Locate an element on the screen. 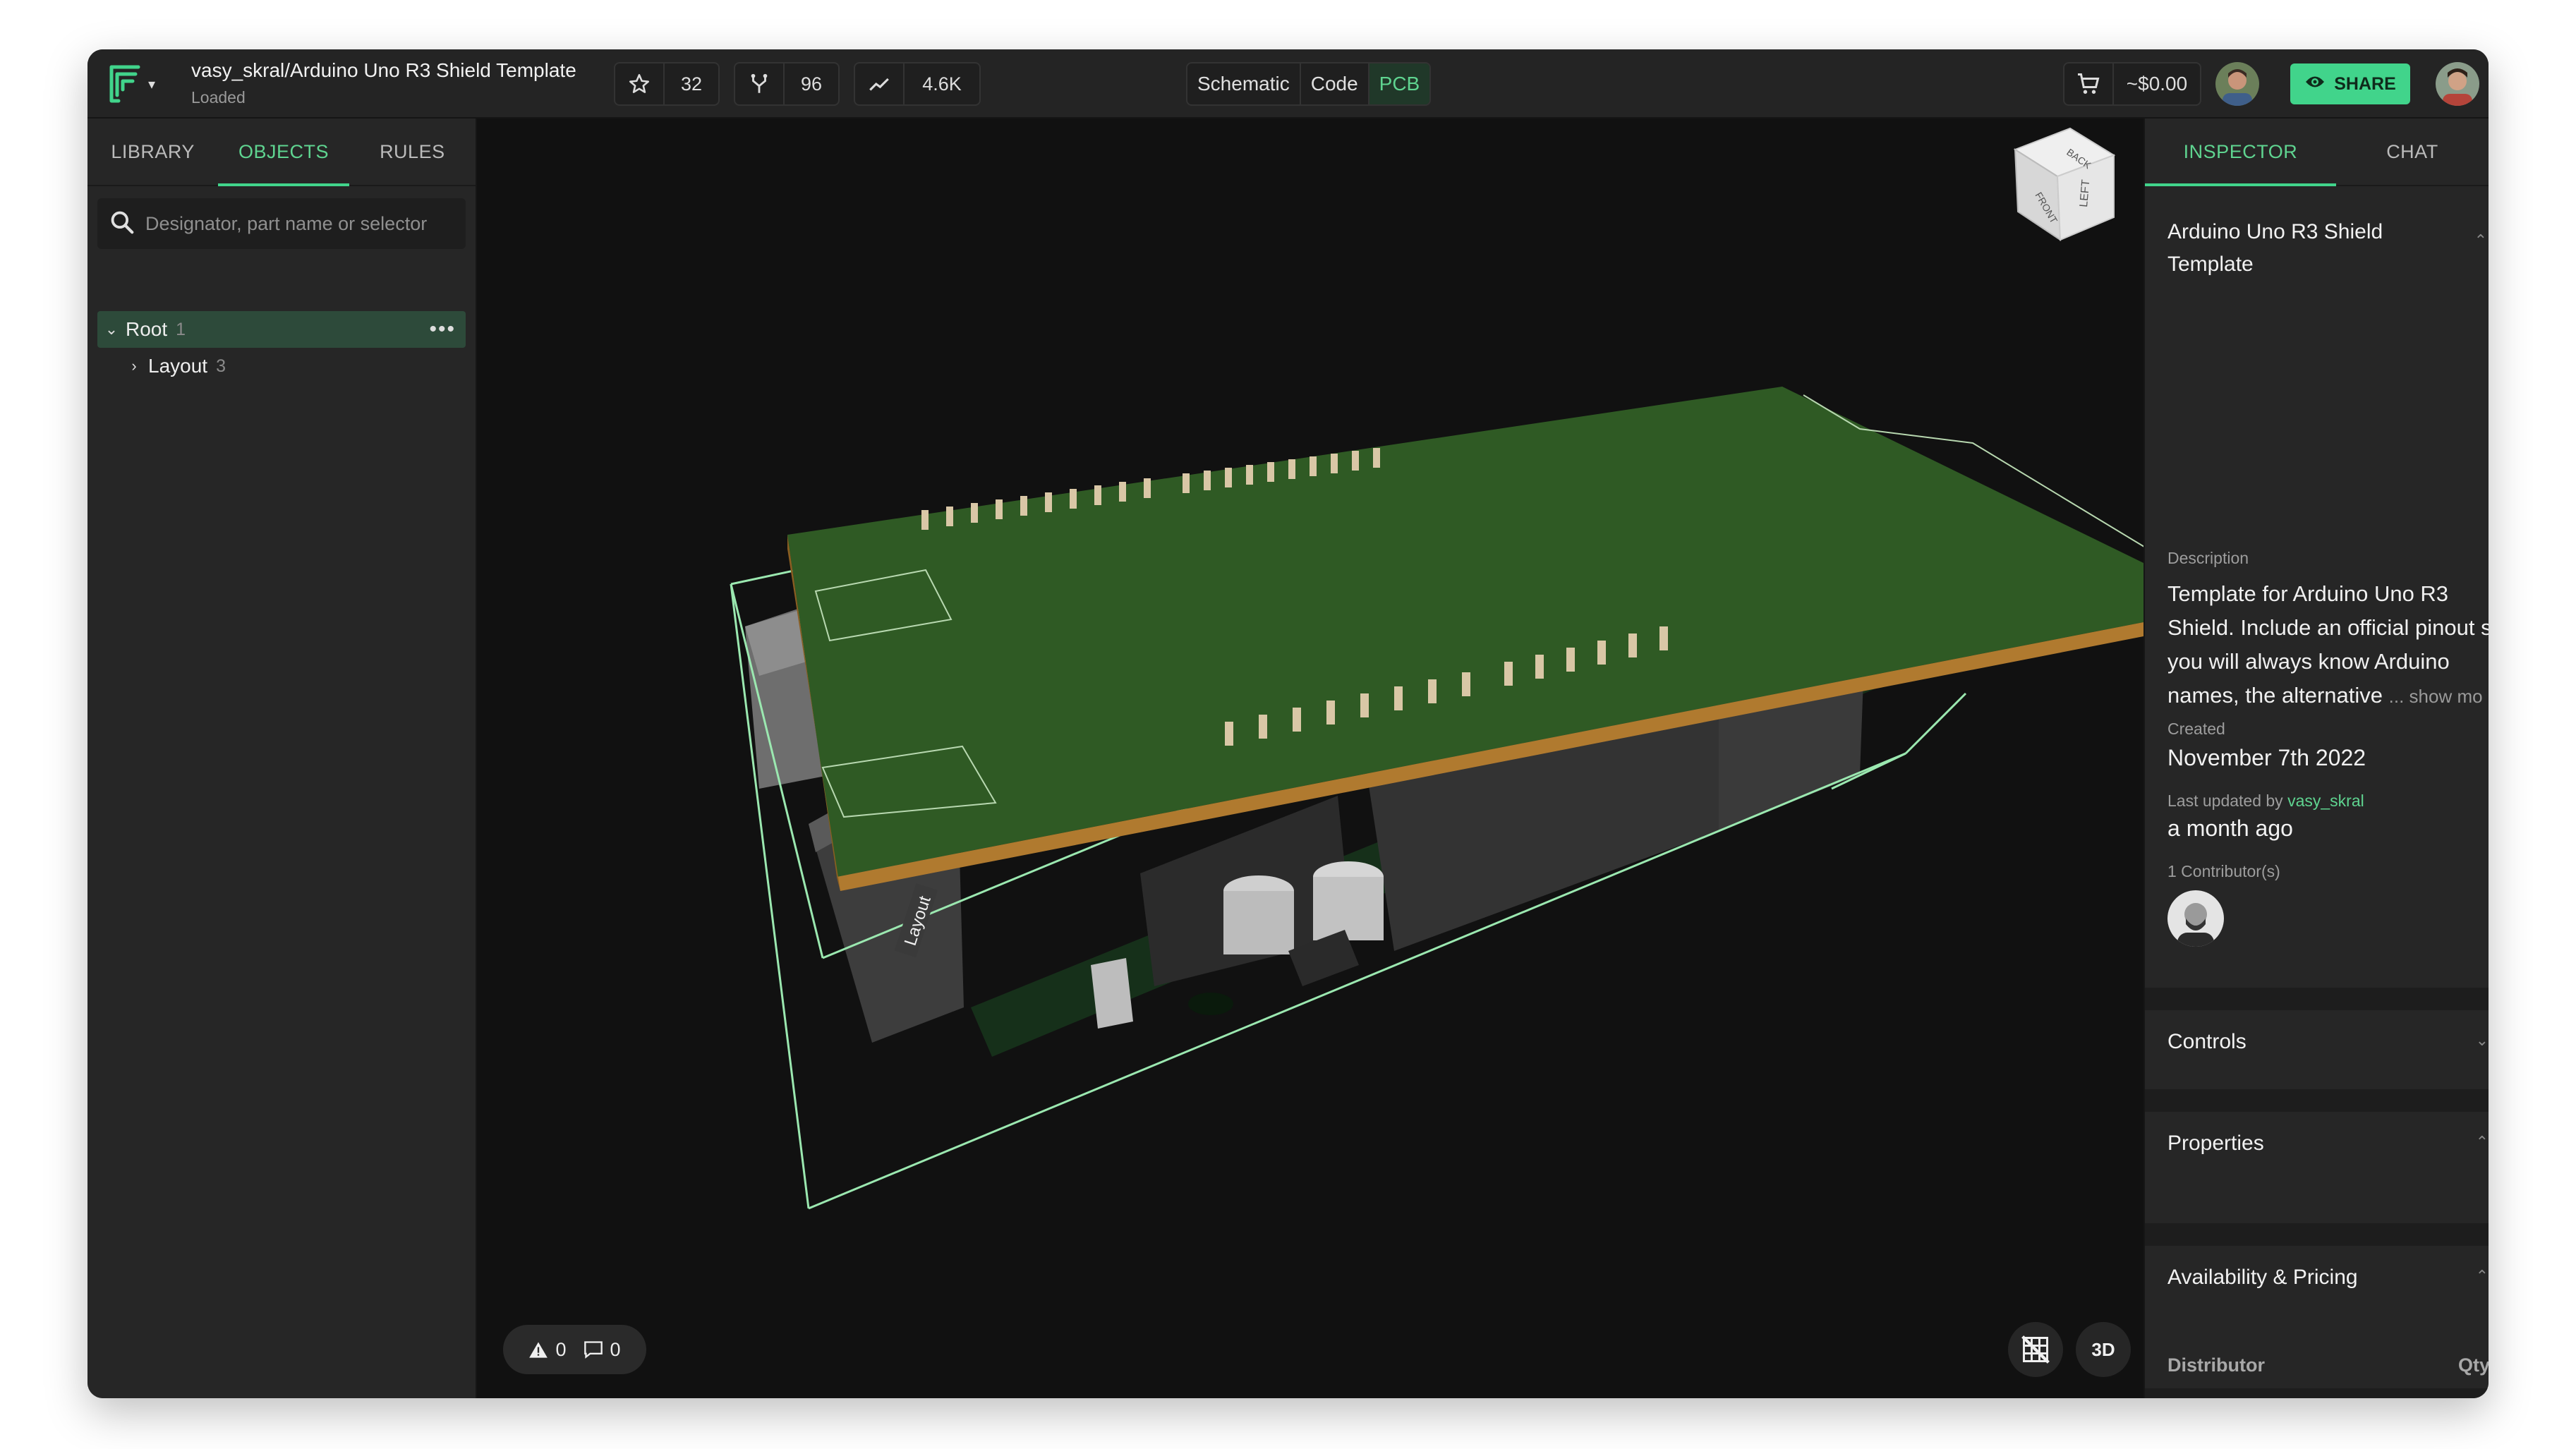 This screenshot has height=1449, width=2576. flux-logo-icon is located at coordinates (124, 84).